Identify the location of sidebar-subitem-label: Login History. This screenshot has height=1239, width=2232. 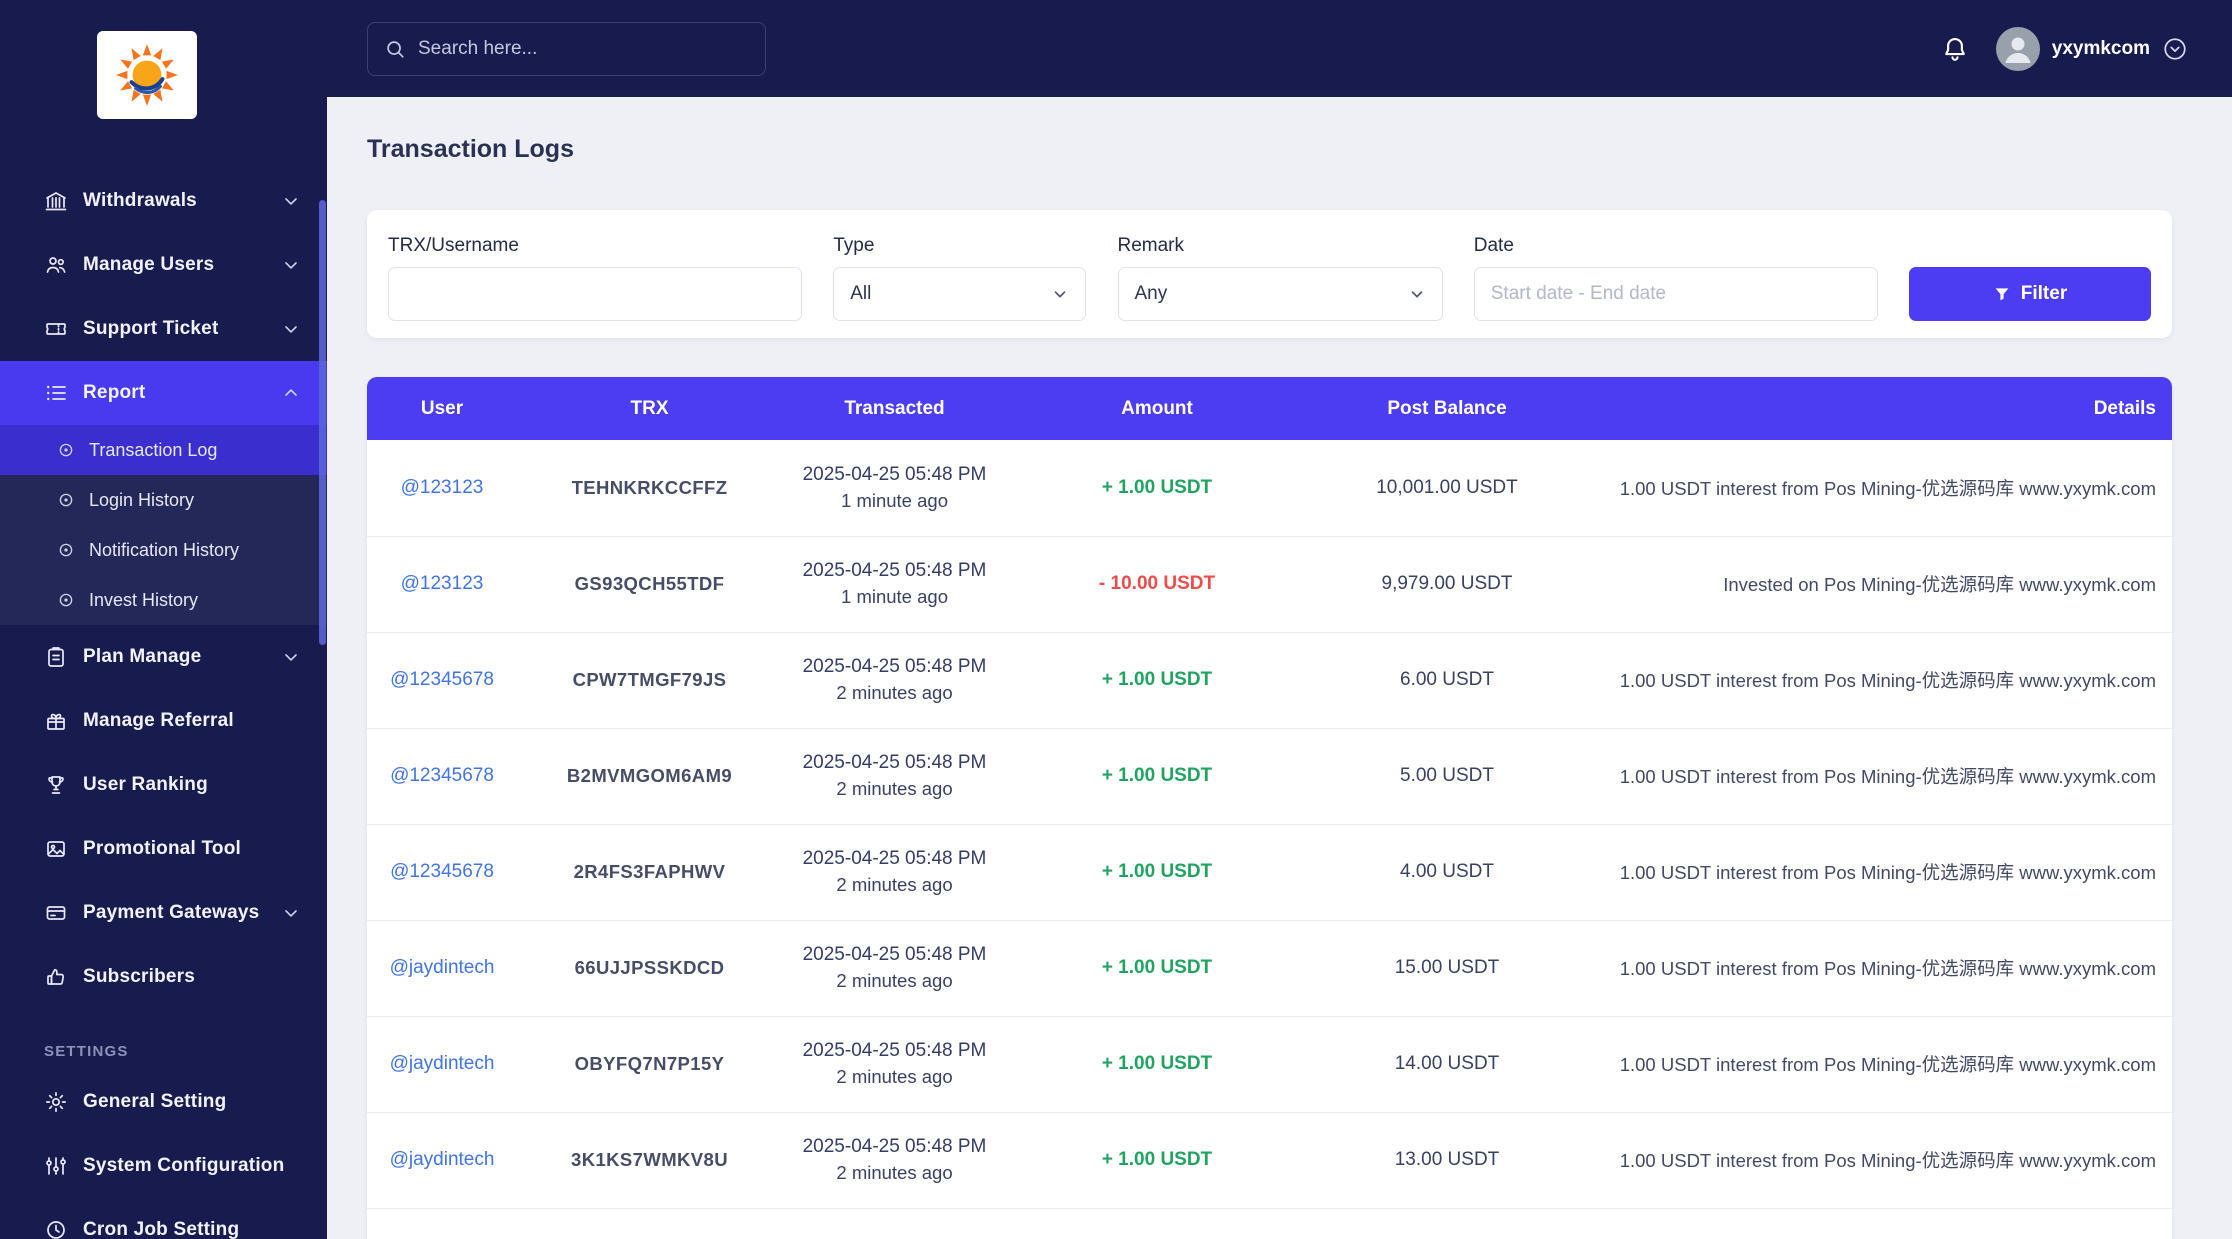
(142, 499).